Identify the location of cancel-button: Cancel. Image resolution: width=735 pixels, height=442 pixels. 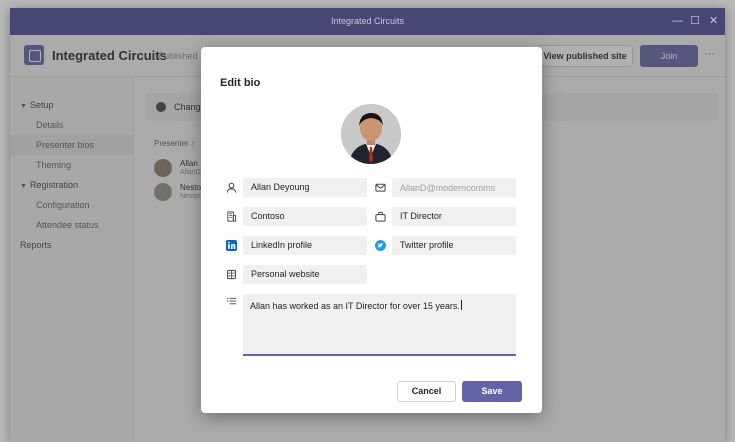
(426, 391).